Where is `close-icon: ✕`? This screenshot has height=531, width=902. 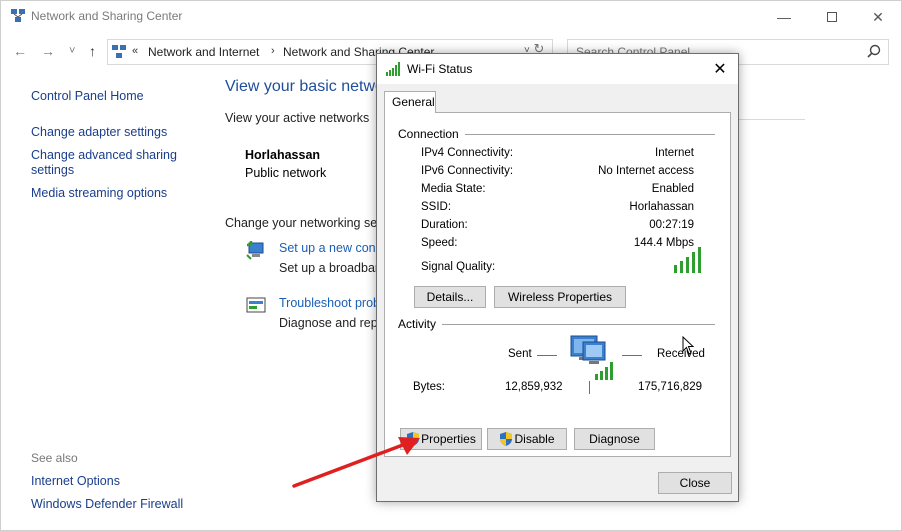
close-icon: ✕ is located at coordinates (878, 16).